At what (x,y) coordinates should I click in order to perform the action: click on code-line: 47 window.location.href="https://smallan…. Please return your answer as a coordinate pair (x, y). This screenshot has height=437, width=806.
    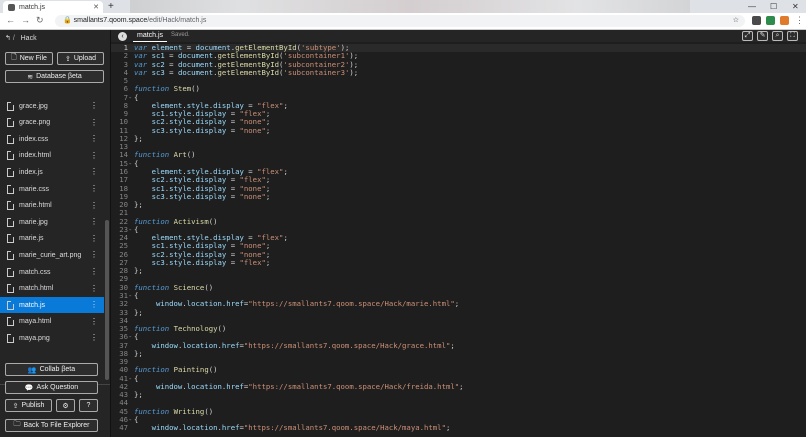
    Looking at the image, I should click on (458, 428).